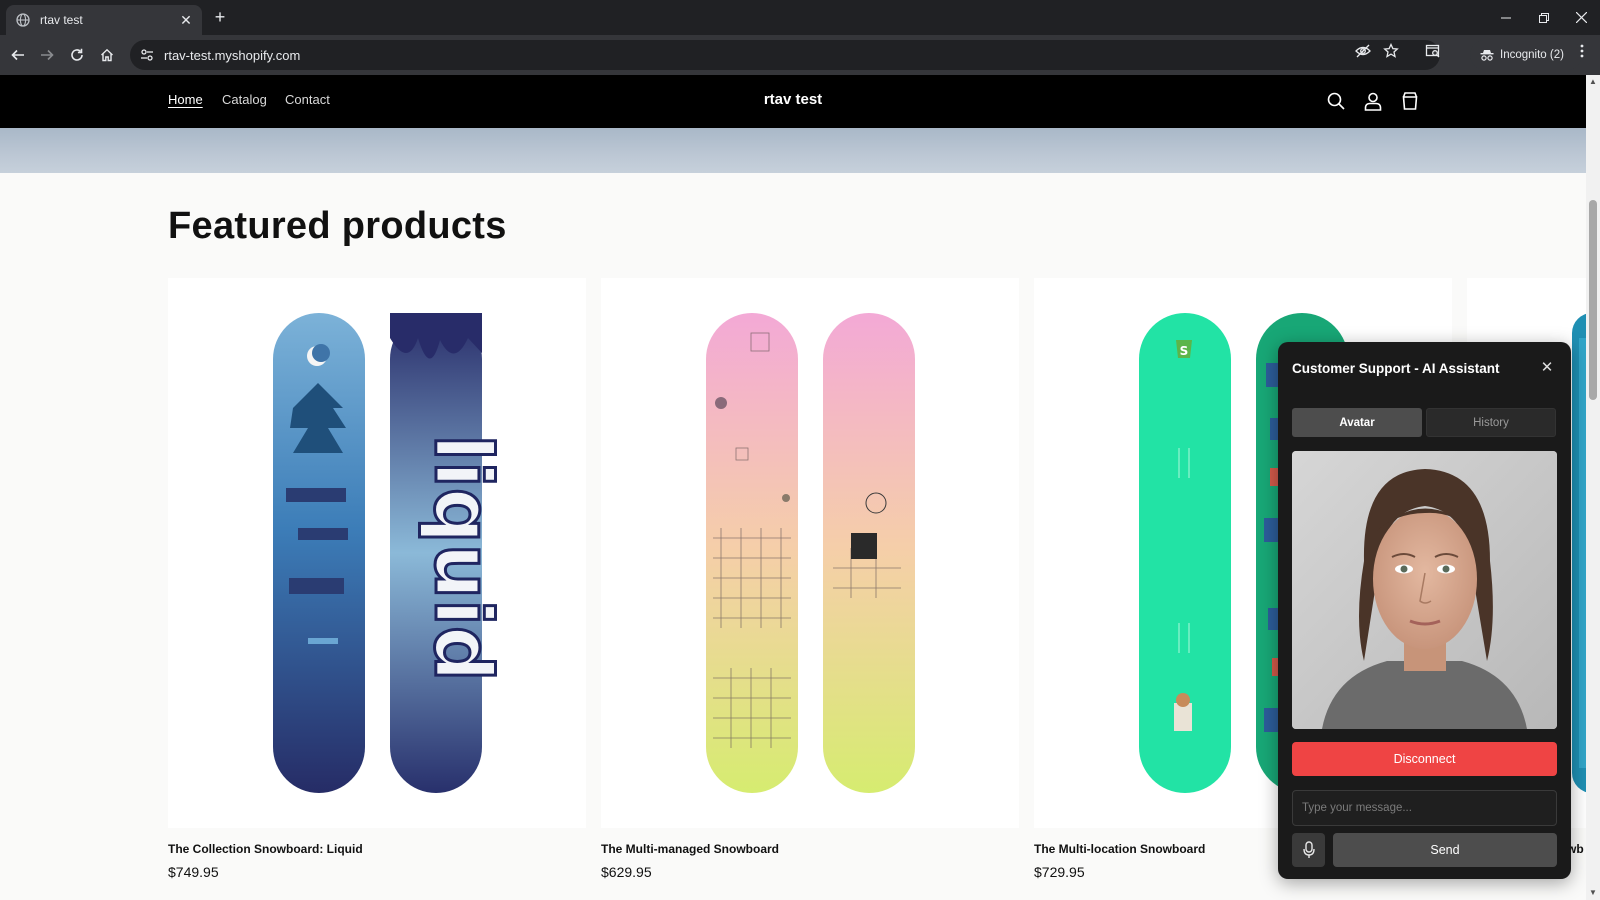  What do you see at coordinates (1491, 422) in the screenshot?
I see `tab-history: History` at bounding box center [1491, 422].